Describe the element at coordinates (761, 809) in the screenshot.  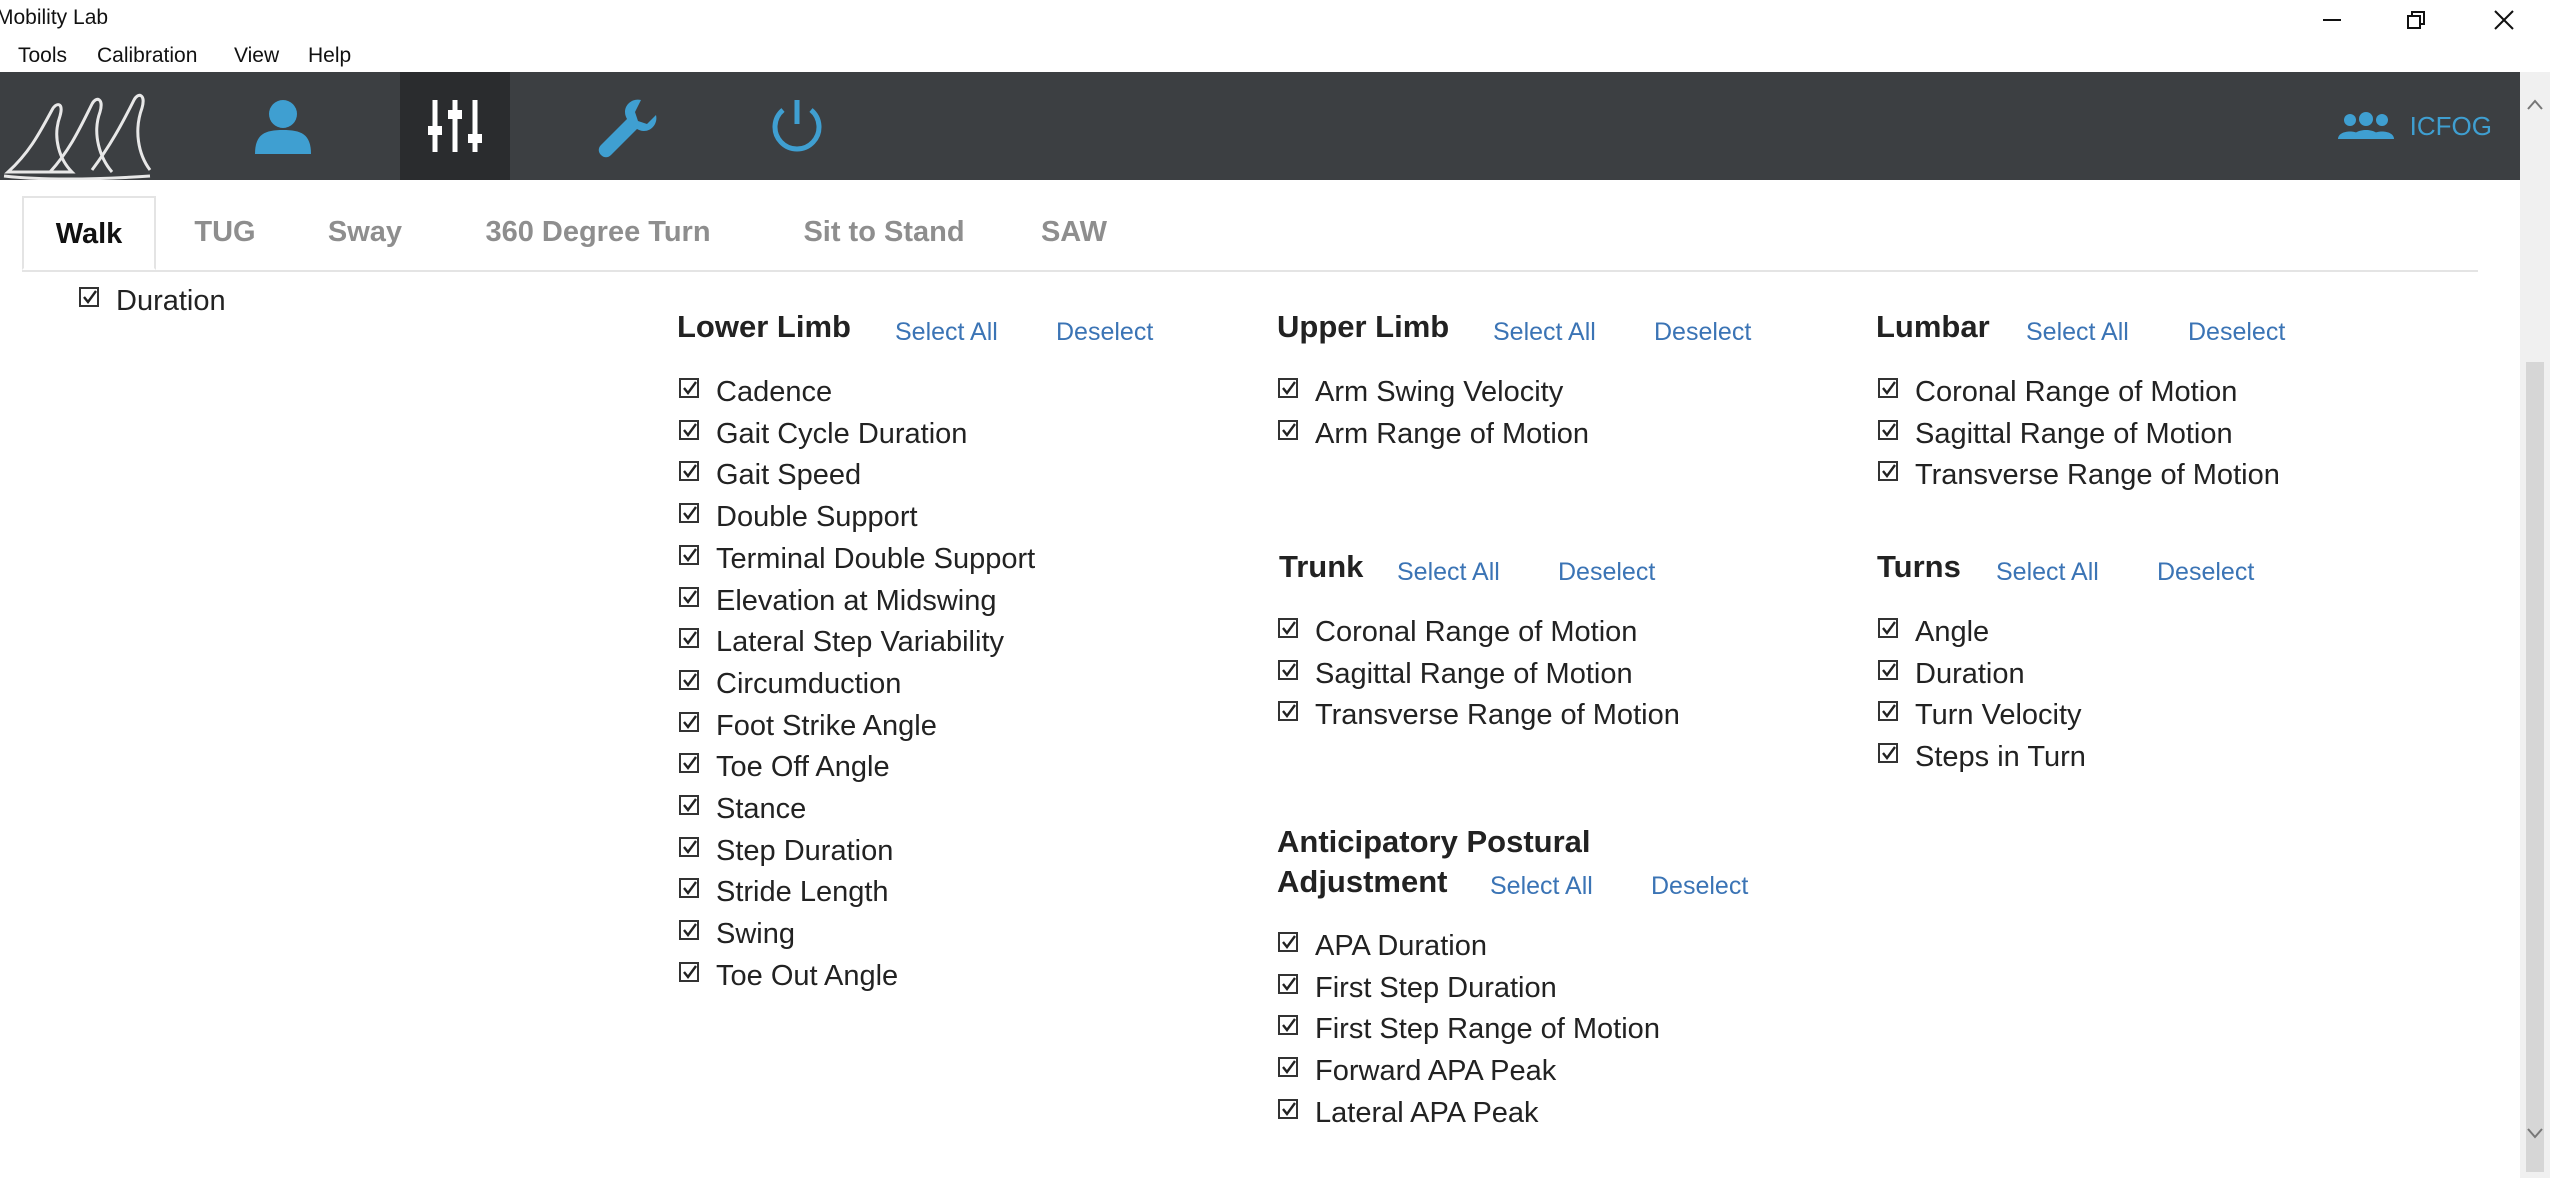
I see `lower-limb-item-label: Stance` at that location.